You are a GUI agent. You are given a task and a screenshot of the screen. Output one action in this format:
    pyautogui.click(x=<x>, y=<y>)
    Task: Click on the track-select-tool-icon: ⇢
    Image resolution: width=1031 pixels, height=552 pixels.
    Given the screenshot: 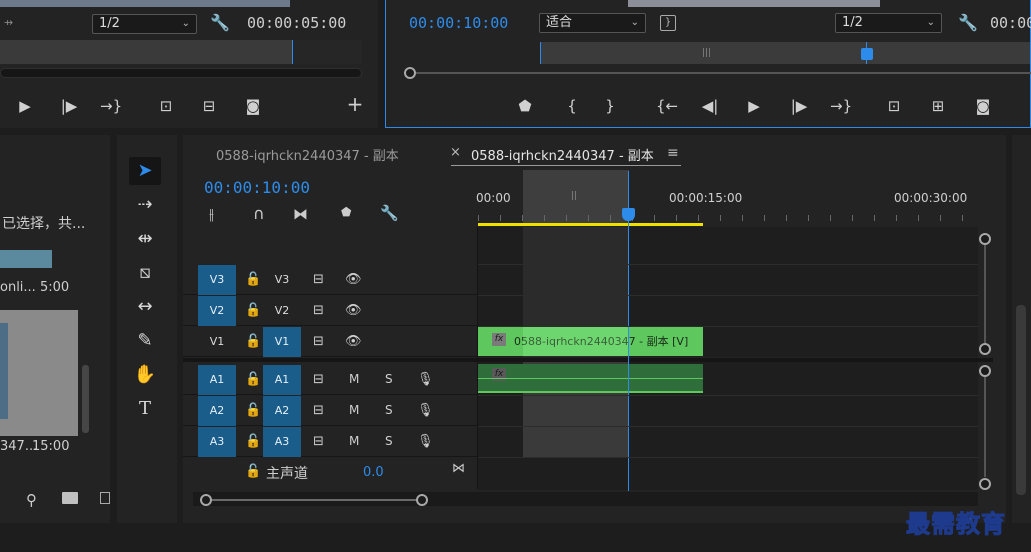 What is the action you would take?
    pyautogui.click(x=145, y=205)
    